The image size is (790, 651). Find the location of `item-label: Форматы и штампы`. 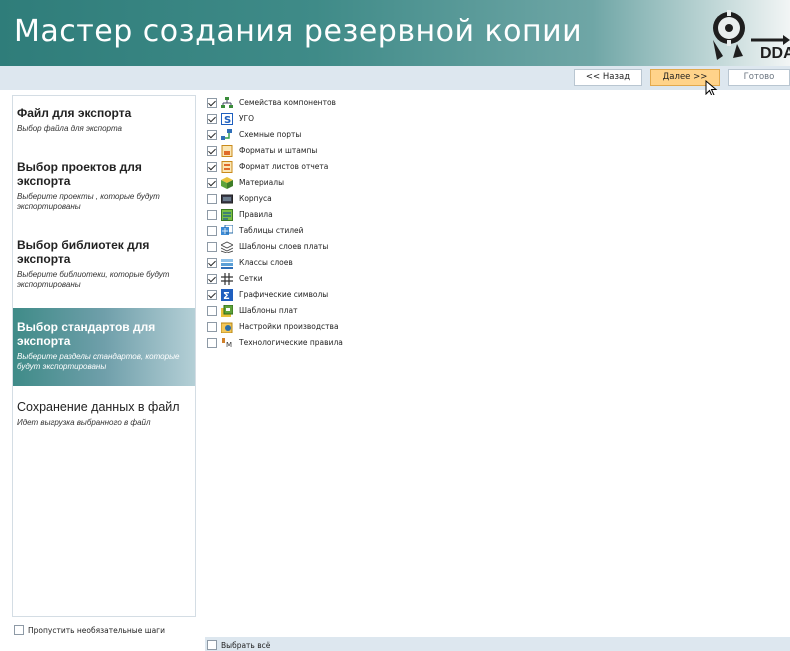

item-label: Форматы и штампы is located at coordinates (278, 150).